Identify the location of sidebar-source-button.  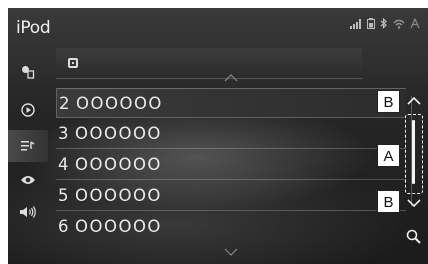
(28, 72).